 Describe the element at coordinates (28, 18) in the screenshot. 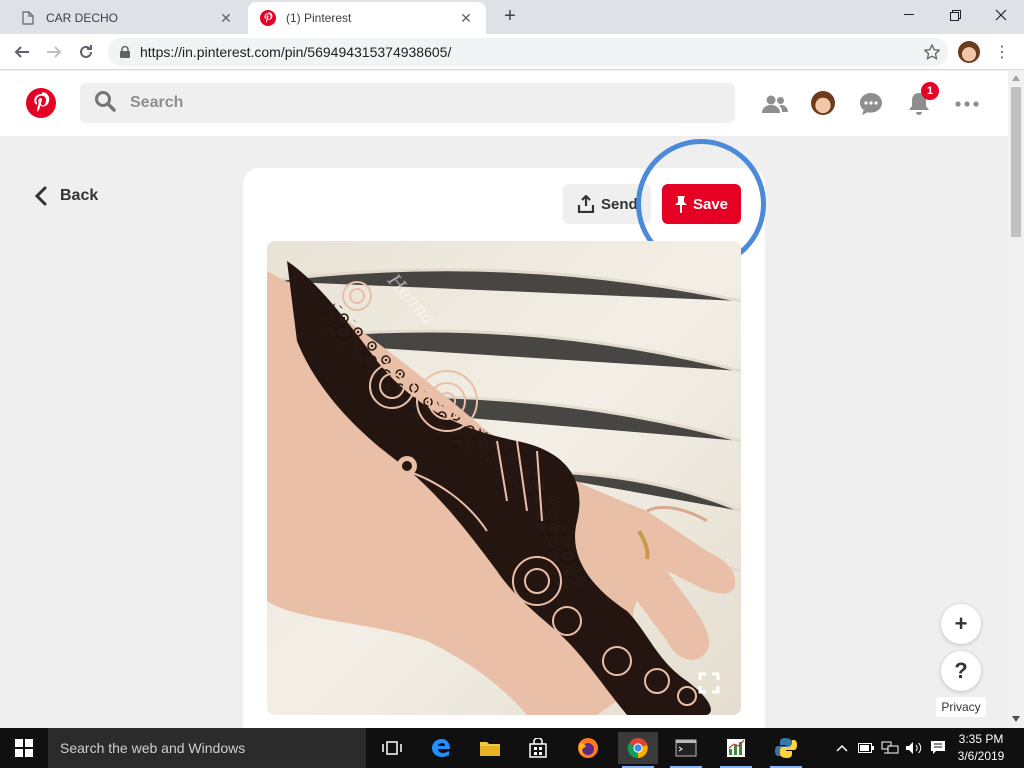

I see `document-icon` at that location.